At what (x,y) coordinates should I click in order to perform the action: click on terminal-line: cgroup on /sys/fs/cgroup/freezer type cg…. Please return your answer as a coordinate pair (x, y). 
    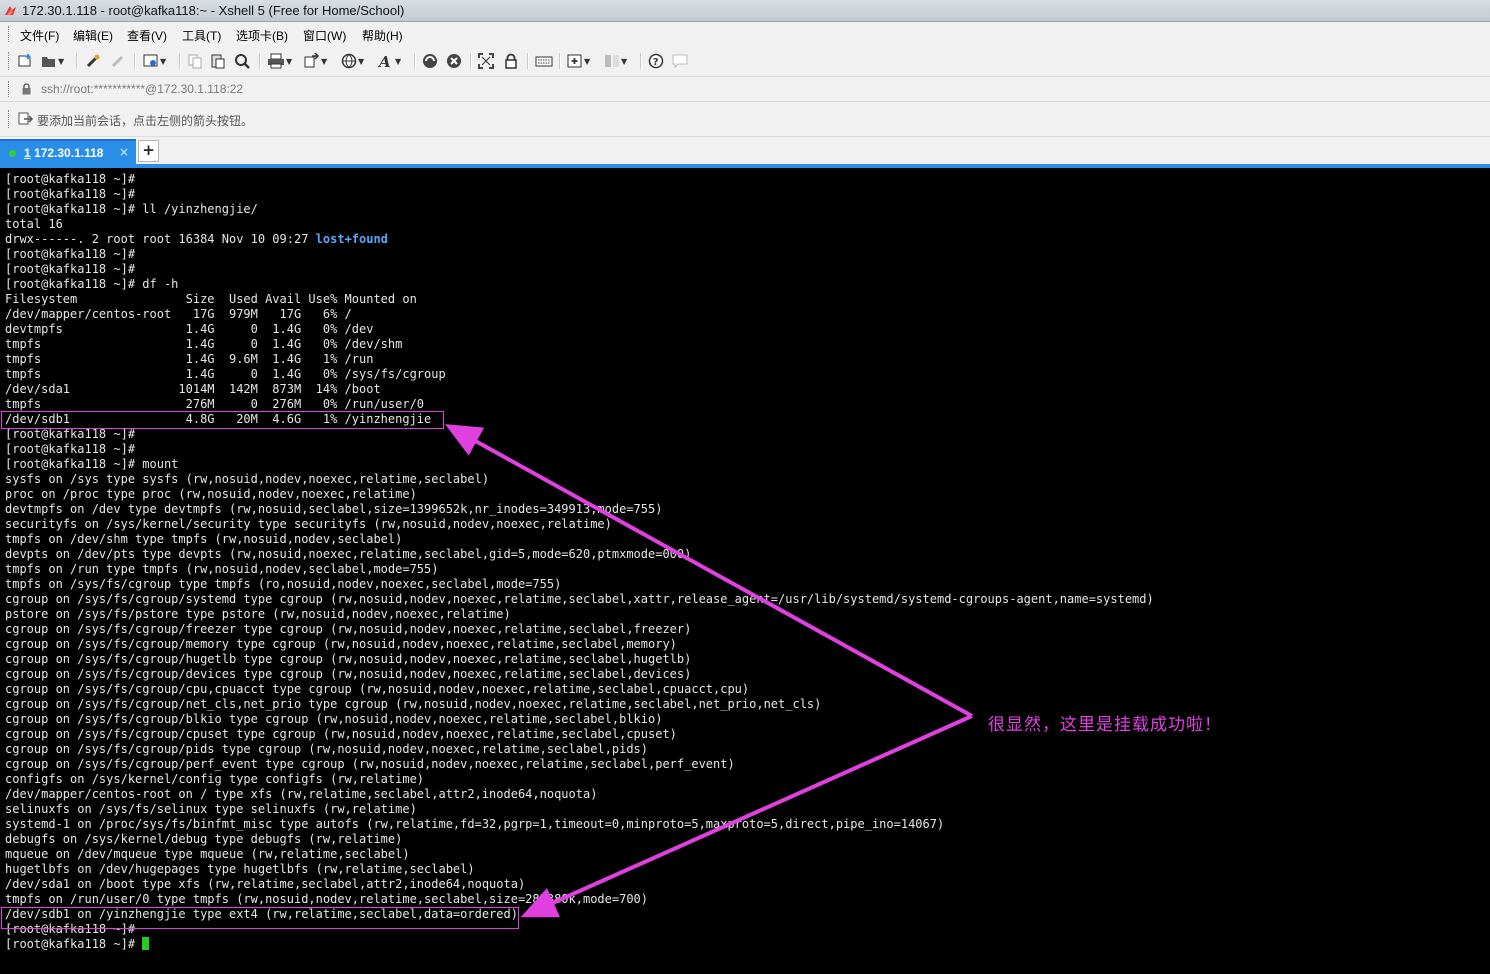
    Looking at the image, I should click on (579, 629).